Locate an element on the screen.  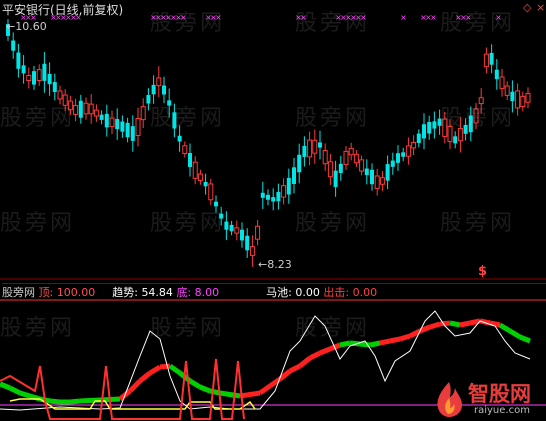
chart-title: 平安银行(日线,前复权) is located at coordinates (63, 10).